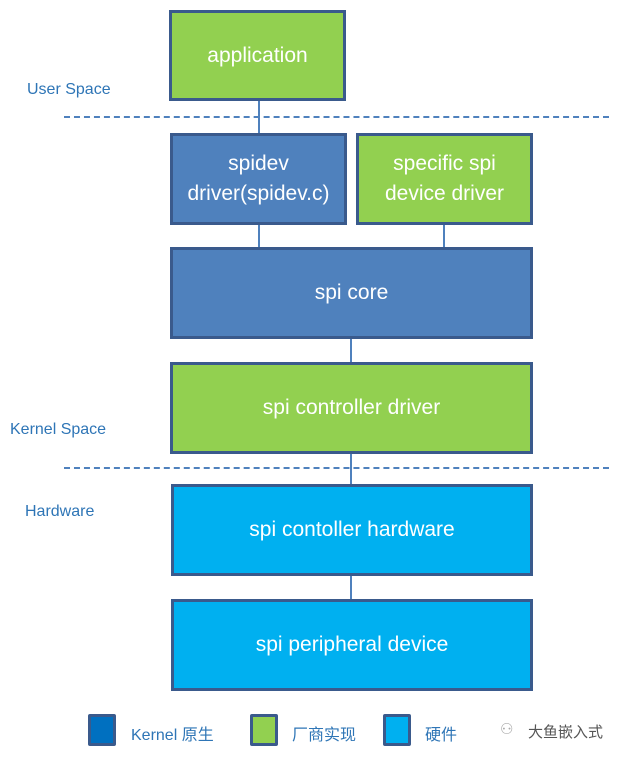  Describe the element at coordinates (351, 293) in the screenshot. I see `spi-core-box: spi core` at that location.